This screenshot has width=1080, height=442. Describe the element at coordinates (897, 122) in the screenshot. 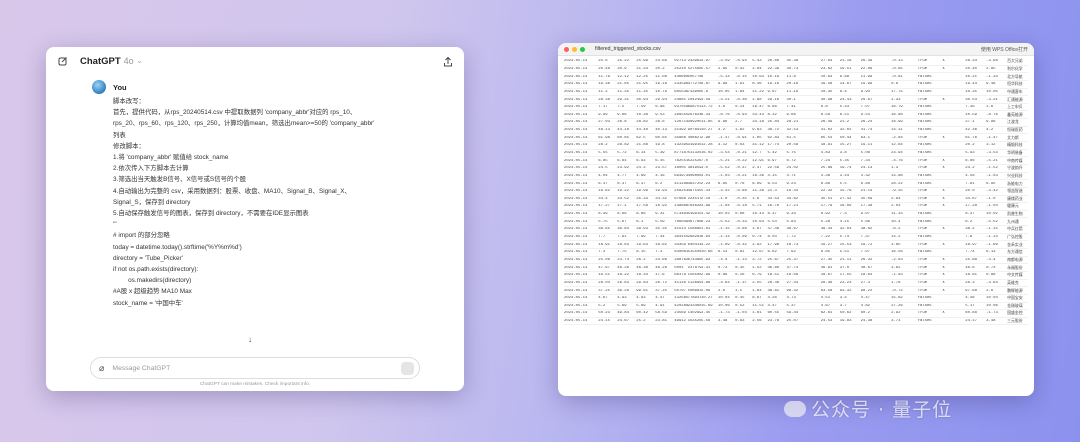

I see `table-cell: 18.99` at that location.